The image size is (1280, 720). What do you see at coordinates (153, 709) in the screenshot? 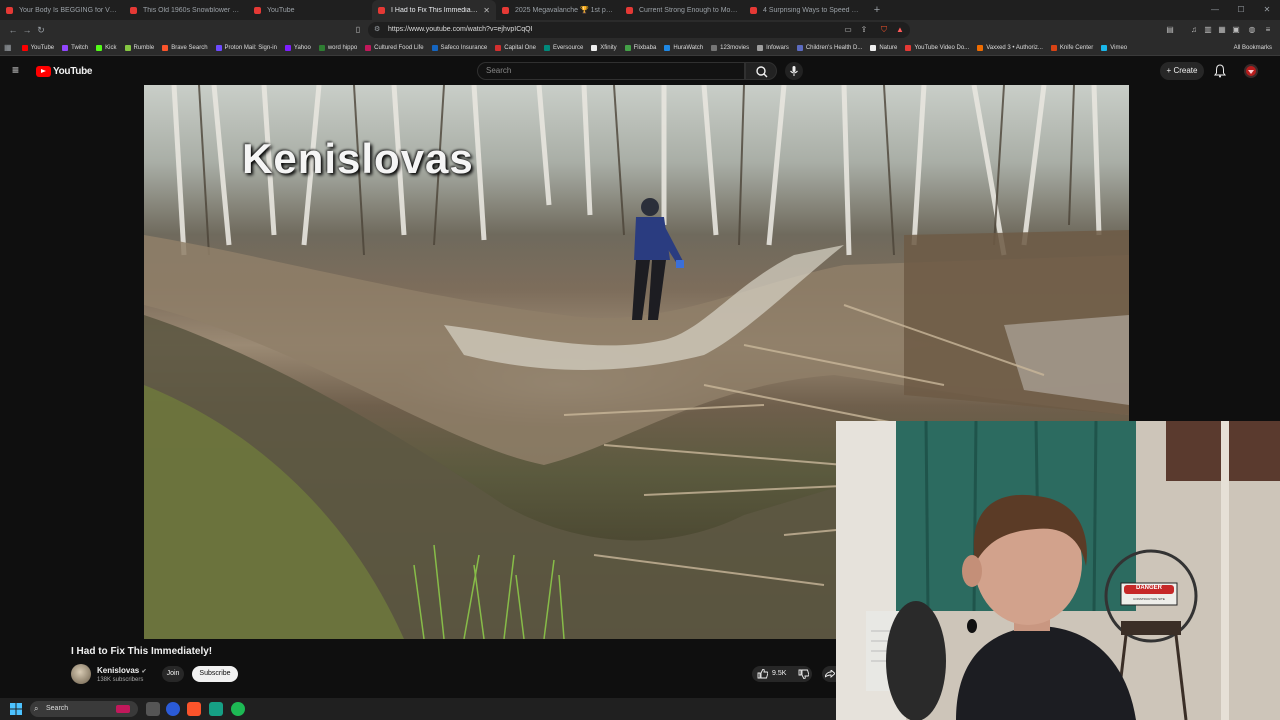
I see `task-view-icon` at bounding box center [153, 709].